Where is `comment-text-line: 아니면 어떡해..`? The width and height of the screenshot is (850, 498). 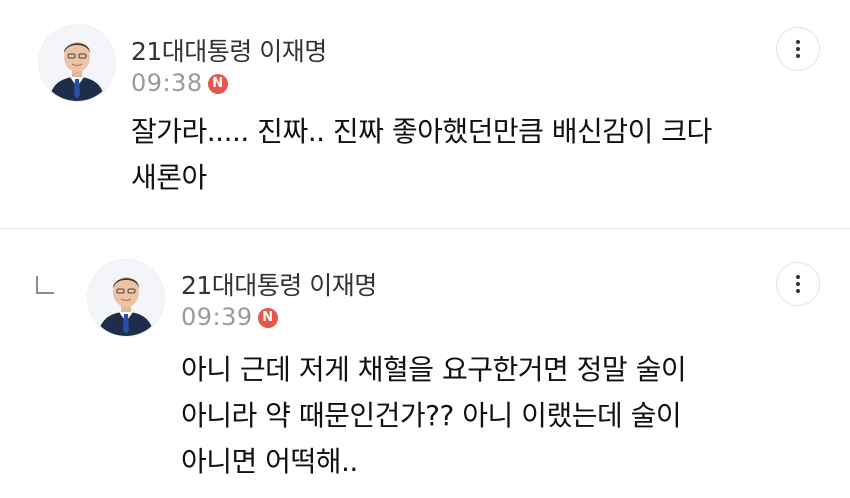 comment-text-line: 아니면 어떡해.. is located at coordinates (269, 461).